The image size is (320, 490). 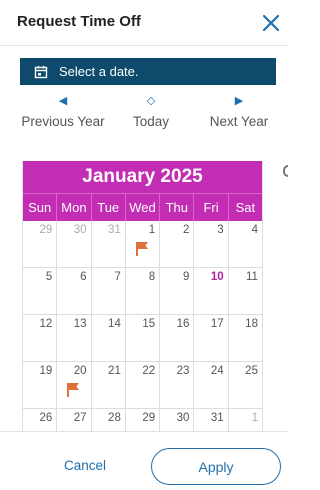 What do you see at coordinates (244, 385) in the screenshot?
I see `calendar-day: 25` at bounding box center [244, 385].